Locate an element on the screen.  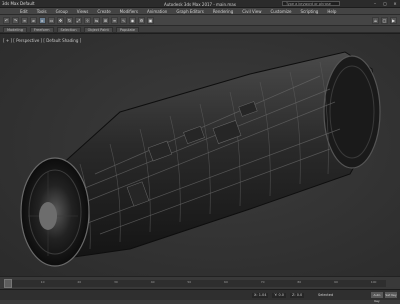
layer-icon: ≡ is located at coordinates (114, 20).